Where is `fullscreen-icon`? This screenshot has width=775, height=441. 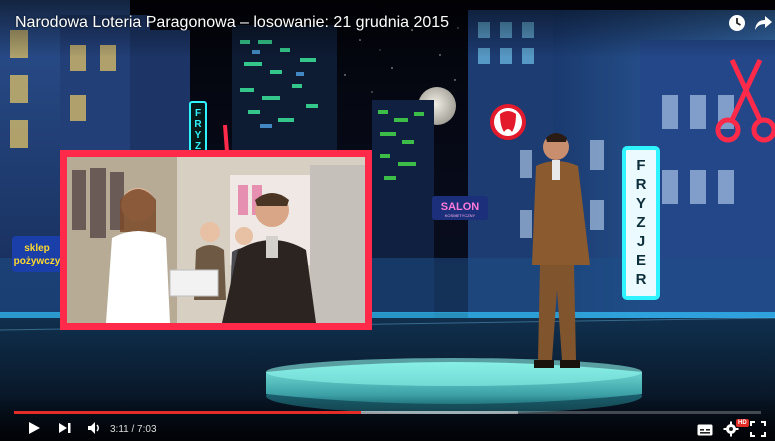
fullscreen-icon is located at coordinates (758, 429).